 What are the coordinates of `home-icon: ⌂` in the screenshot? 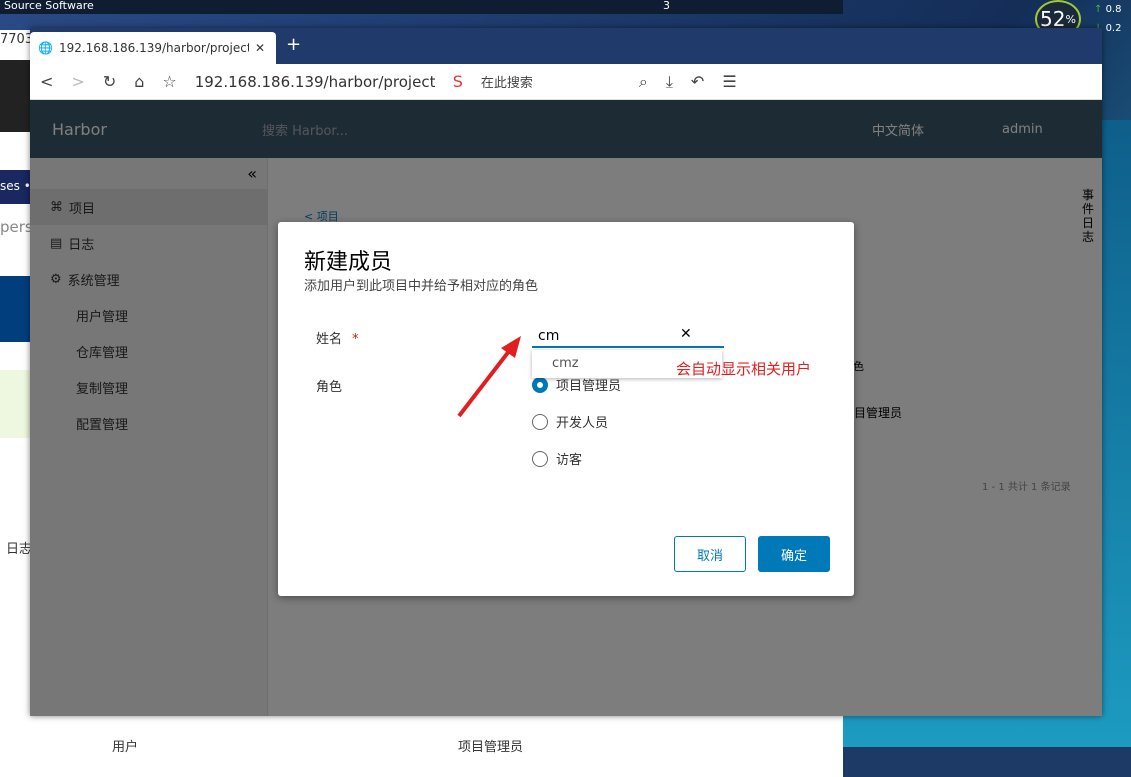 It's located at (139, 81).